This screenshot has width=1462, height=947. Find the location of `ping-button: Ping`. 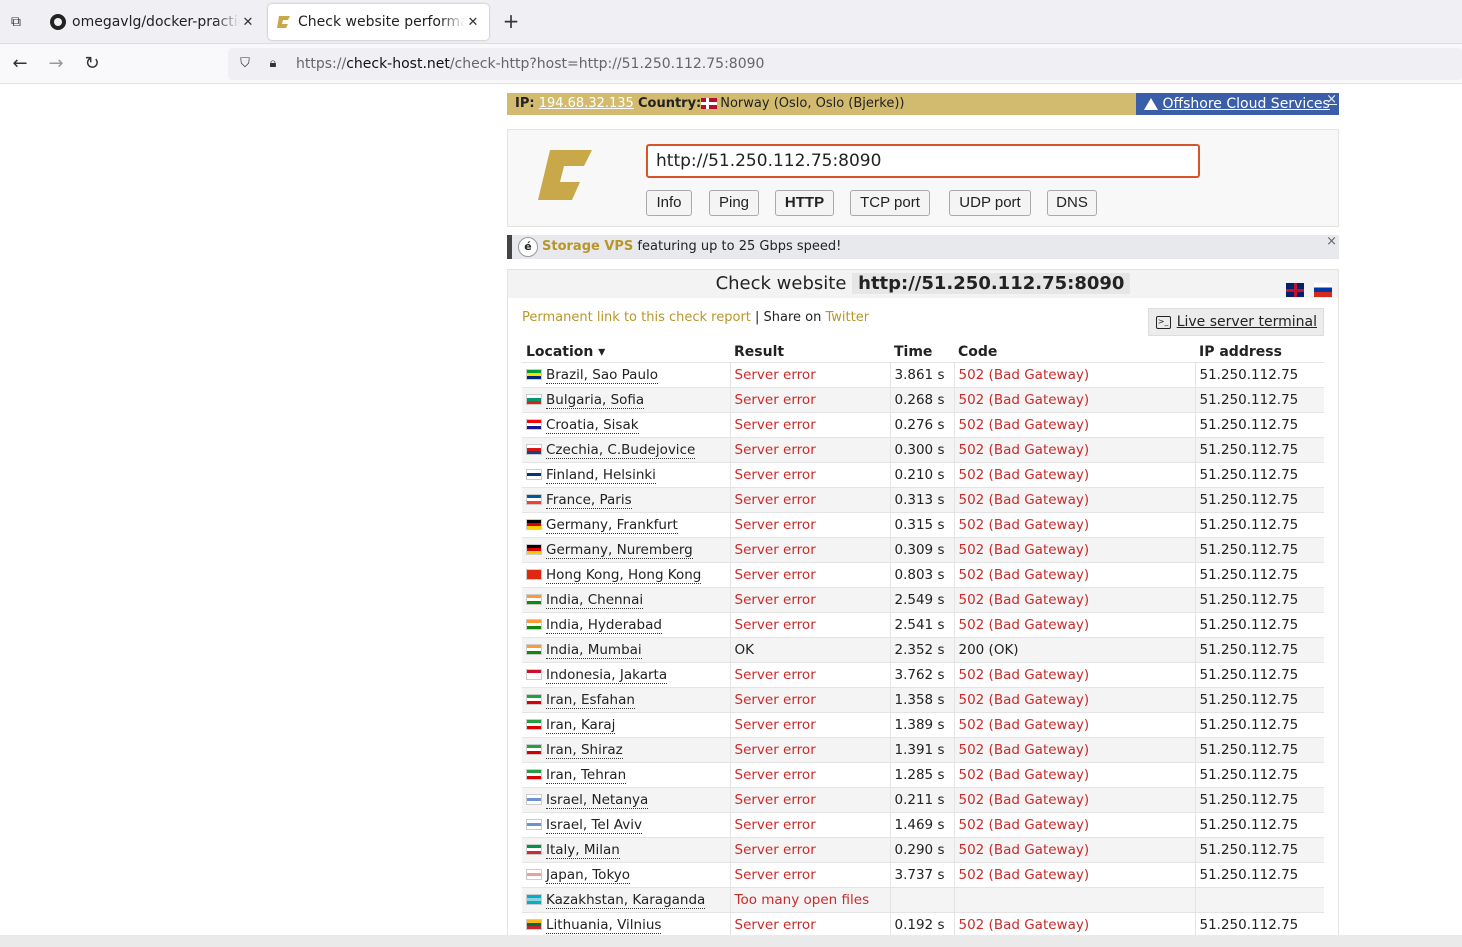

ping-button: Ping is located at coordinates (734, 203).